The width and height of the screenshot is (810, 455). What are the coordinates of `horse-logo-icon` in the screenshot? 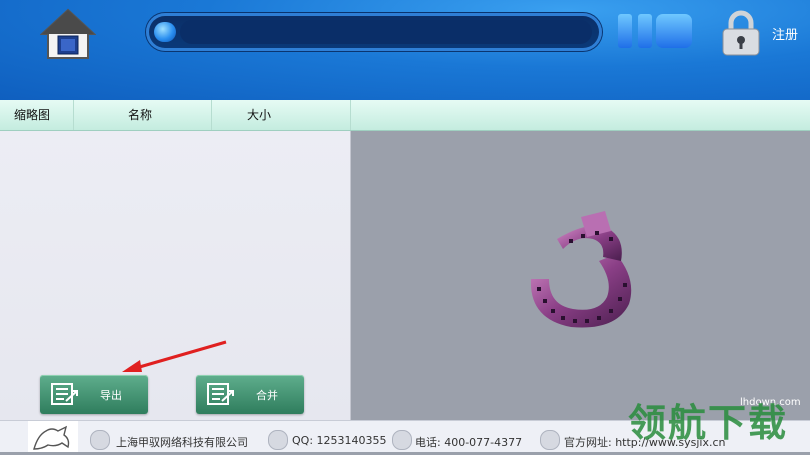 It's located at (51, 437).